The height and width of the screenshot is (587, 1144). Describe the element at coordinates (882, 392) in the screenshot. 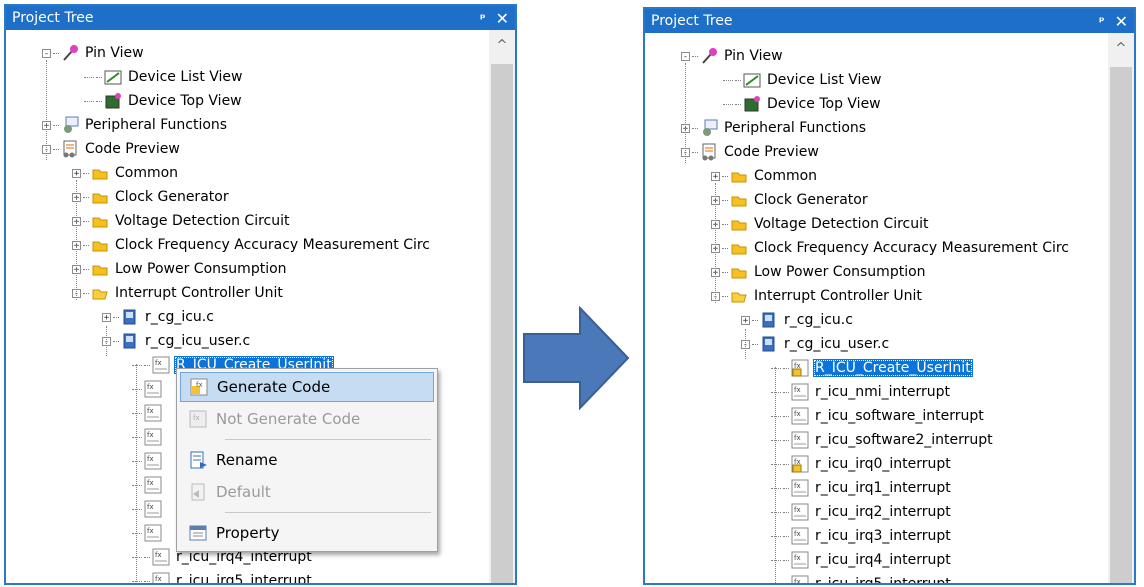

I see `tree-item-label: r_icu_nmi_interrupt` at that location.